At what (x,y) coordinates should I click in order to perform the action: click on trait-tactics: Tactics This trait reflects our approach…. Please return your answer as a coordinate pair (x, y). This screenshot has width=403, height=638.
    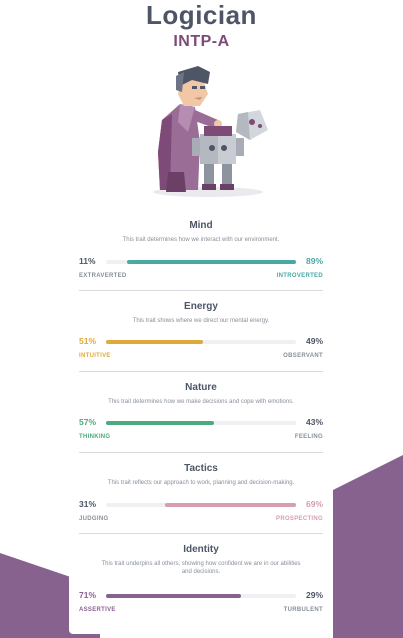
    Looking at the image, I should click on (201, 475).